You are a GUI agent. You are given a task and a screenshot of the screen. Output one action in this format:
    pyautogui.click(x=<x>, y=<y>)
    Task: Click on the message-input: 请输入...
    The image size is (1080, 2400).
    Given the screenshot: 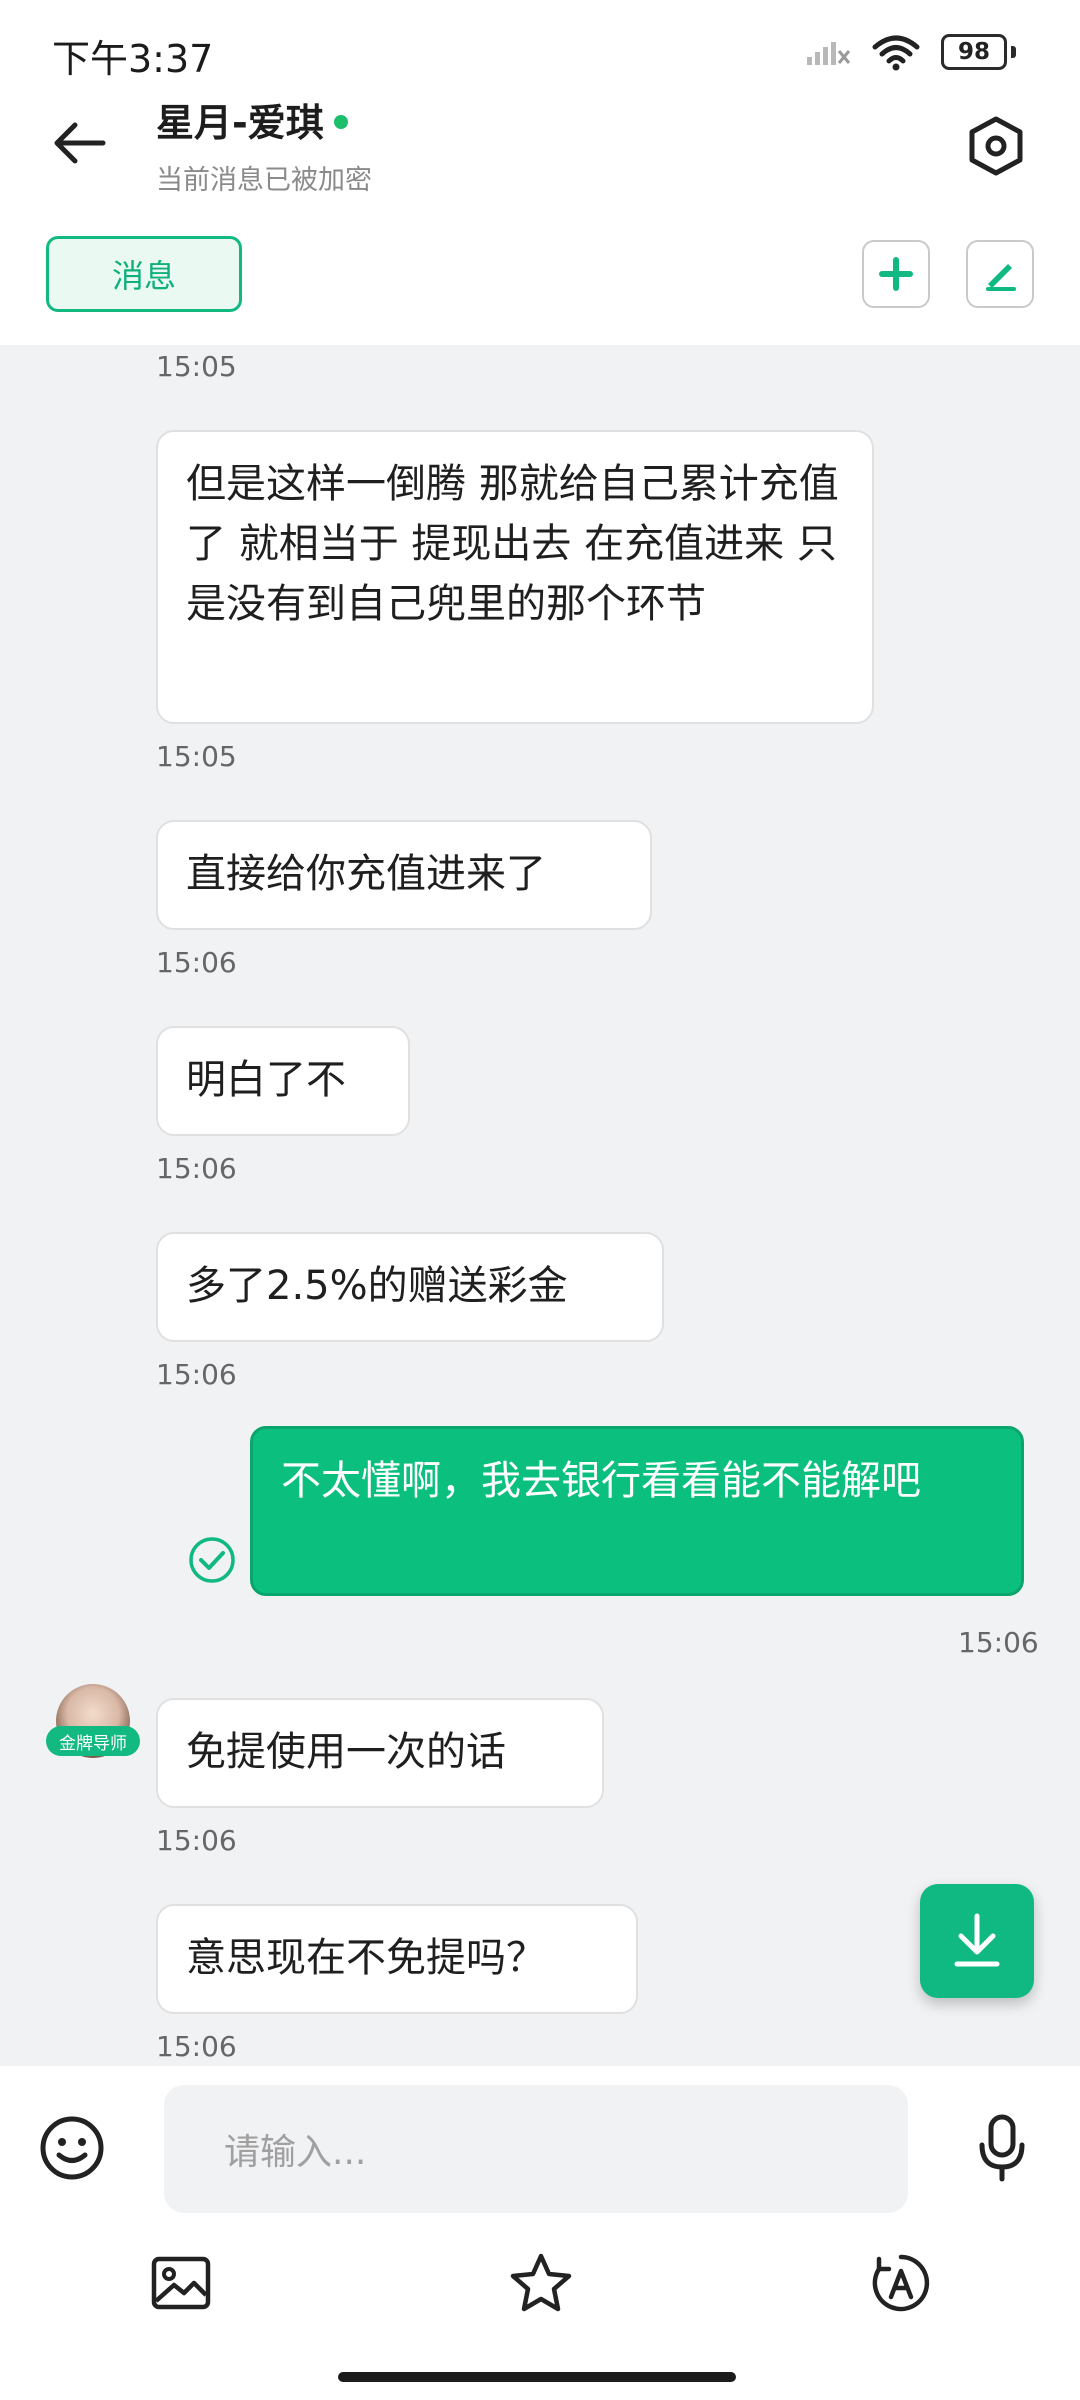 What is the action you would take?
    pyautogui.click(x=536, y=2149)
    